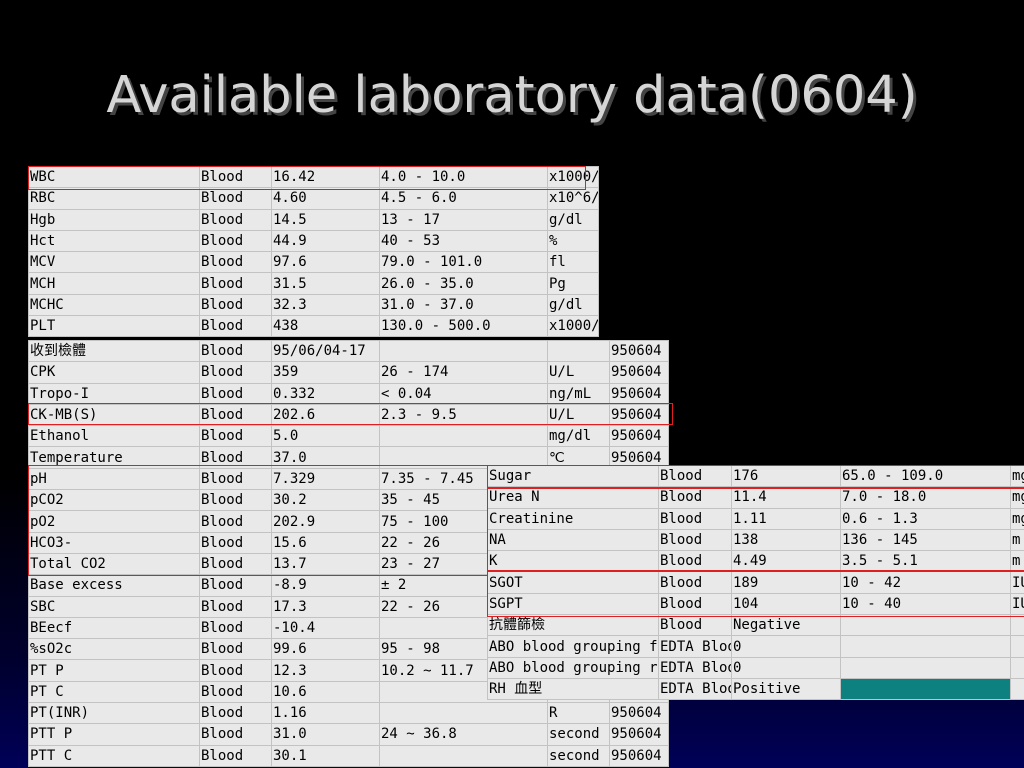 This screenshot has width=1024, height=768. What do you see at coordinates (925, 604) in the screenshot?
I see `biochem-cell: 10 - 40` at bounding box center [925, 604].